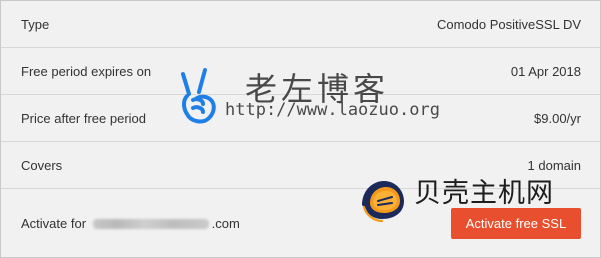  I want to click on activate-for-text: Activate for .com, so click(130, 223).